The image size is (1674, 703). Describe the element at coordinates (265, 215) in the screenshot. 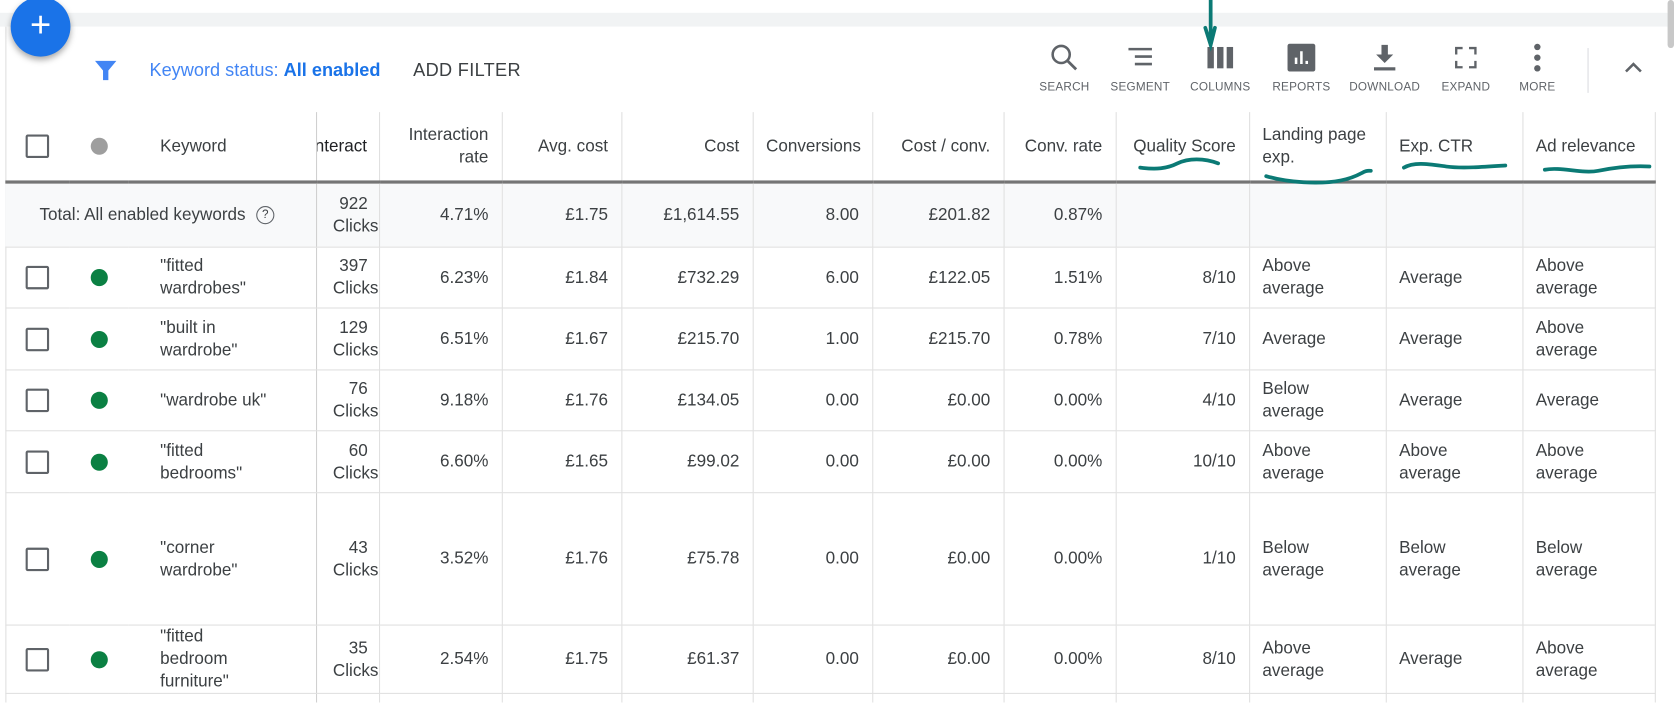

I see `help-icon: ?` at that location.